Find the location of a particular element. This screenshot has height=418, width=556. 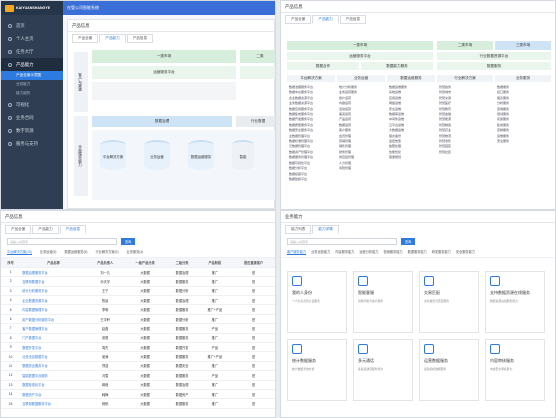

database-icon is located at coordinates (10, 130).